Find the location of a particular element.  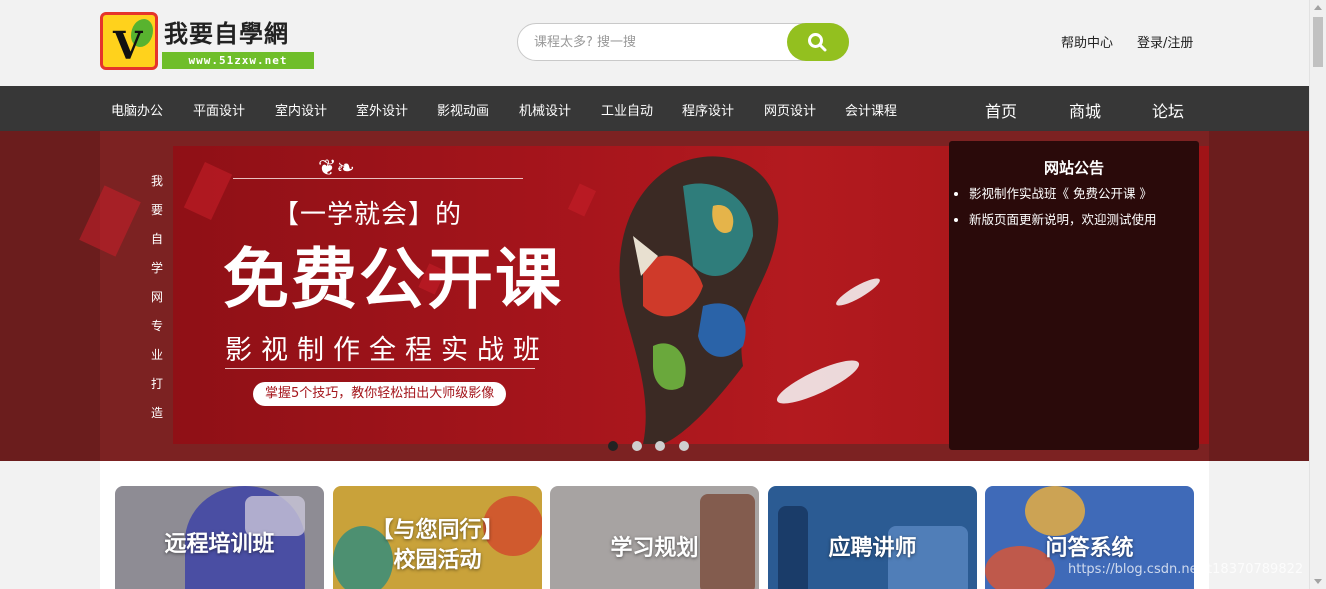

ornament-icon: ❦❧ is located at coordinates (336, 168).